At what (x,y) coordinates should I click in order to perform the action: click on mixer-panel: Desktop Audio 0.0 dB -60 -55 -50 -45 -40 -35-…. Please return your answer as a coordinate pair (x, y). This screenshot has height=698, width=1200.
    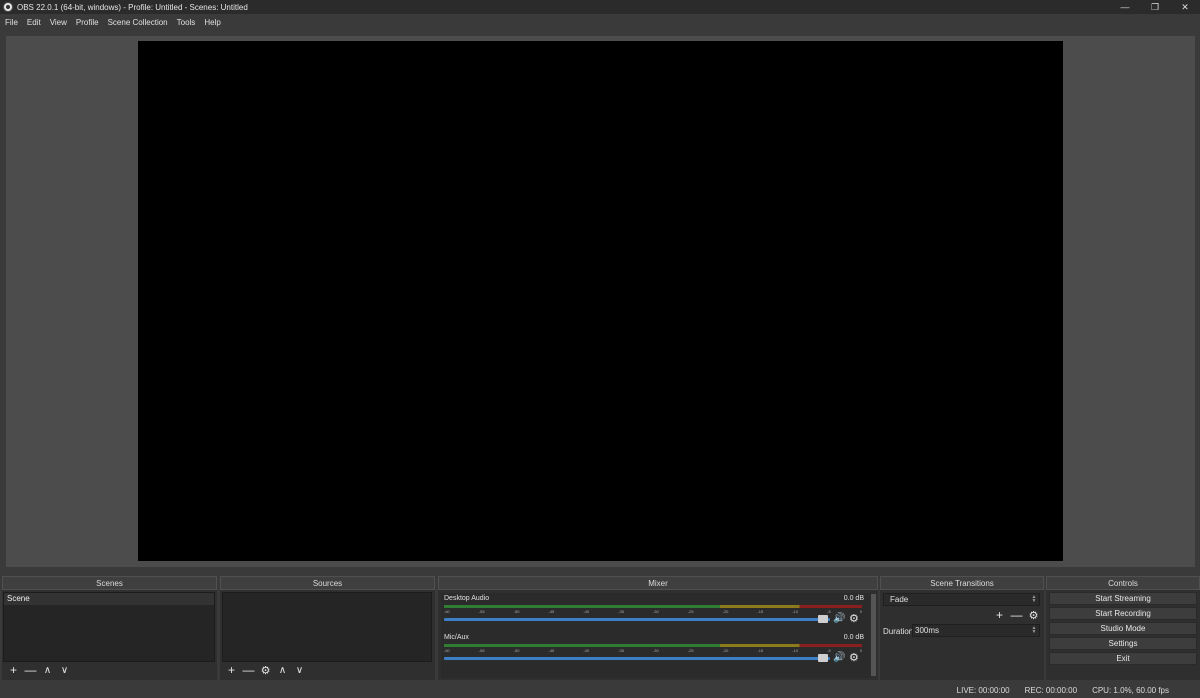
    Looking at the image, I should click on (656, 635).